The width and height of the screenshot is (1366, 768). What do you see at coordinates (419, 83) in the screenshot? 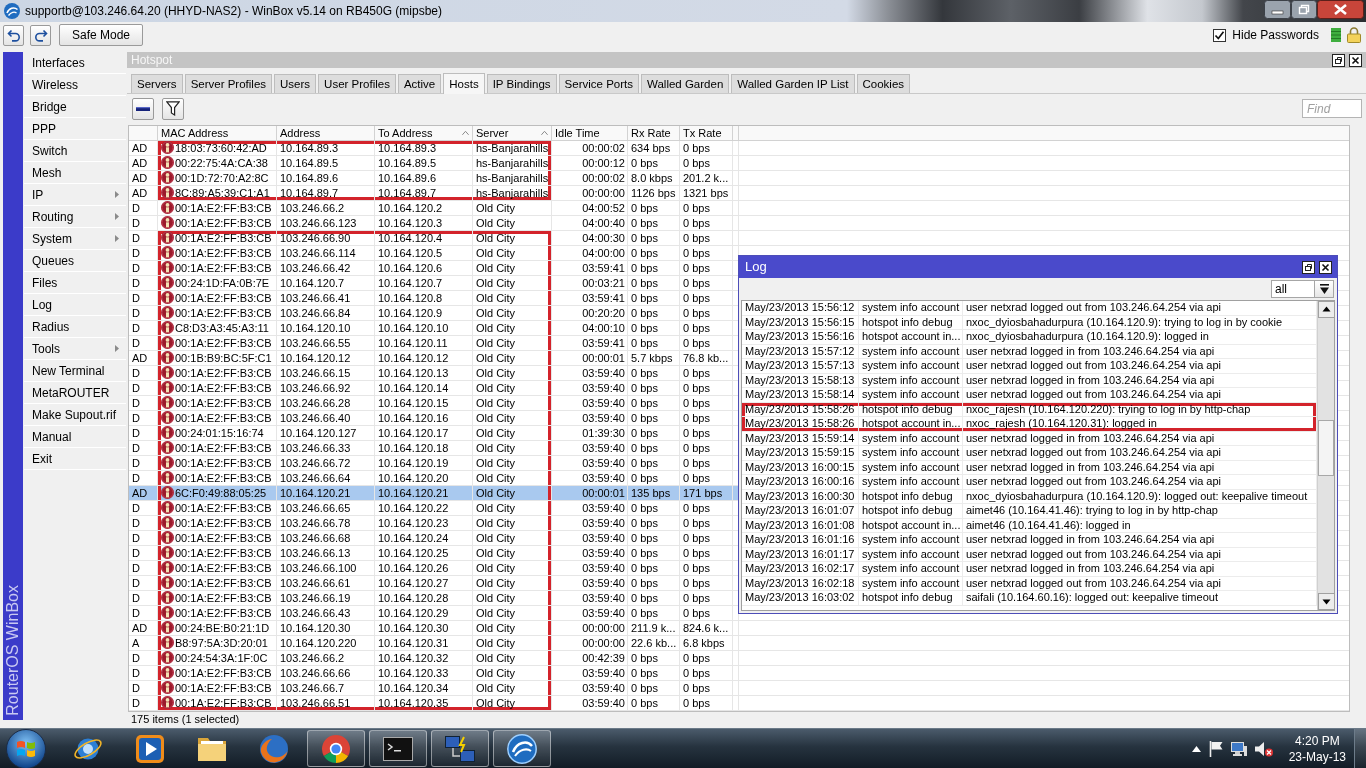
I see `tab: Active` at bounding box center [419, 83].